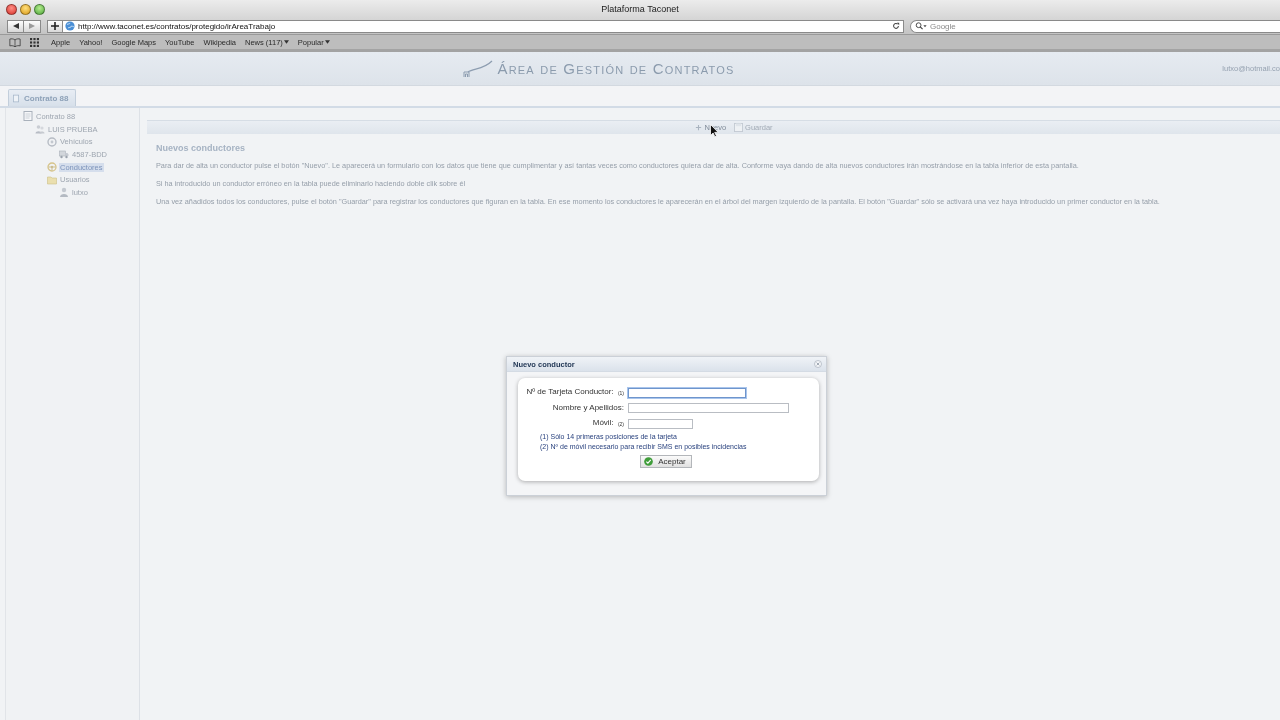 This screenshot has height=720, width=1280. I want to click on search-field: Google, so click(1095, 26).